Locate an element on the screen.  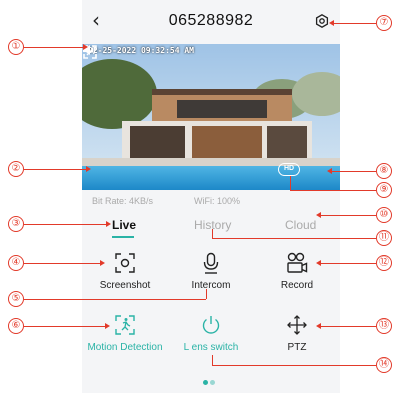
callout-9: ⑨ is located at coordinates (384, 190).